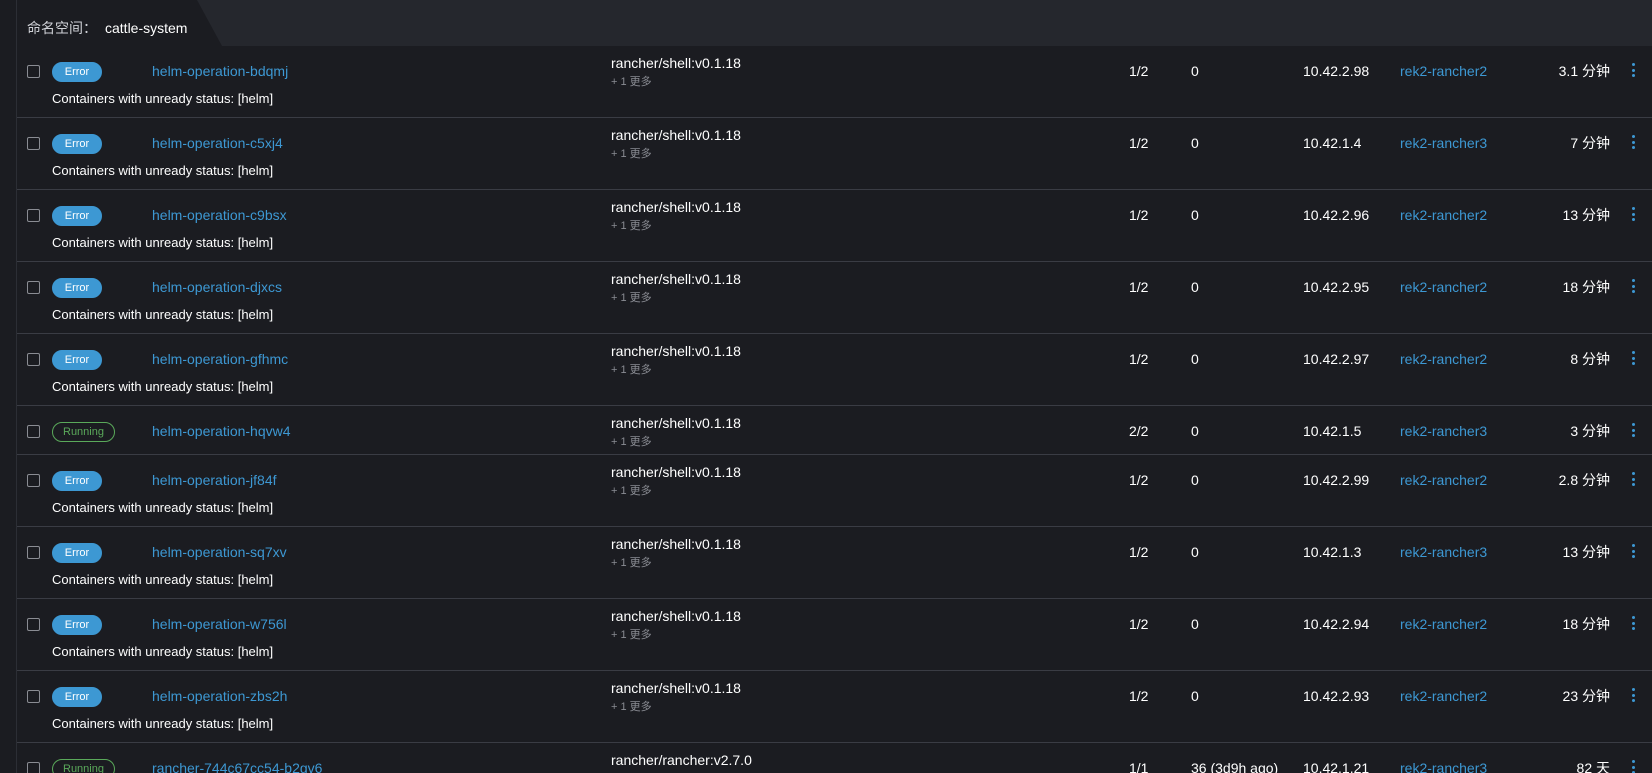 This screenshot has height=773, width=1652. I want to click on pod-name-link: helm-operation-c9bsx, so click(219, 215).